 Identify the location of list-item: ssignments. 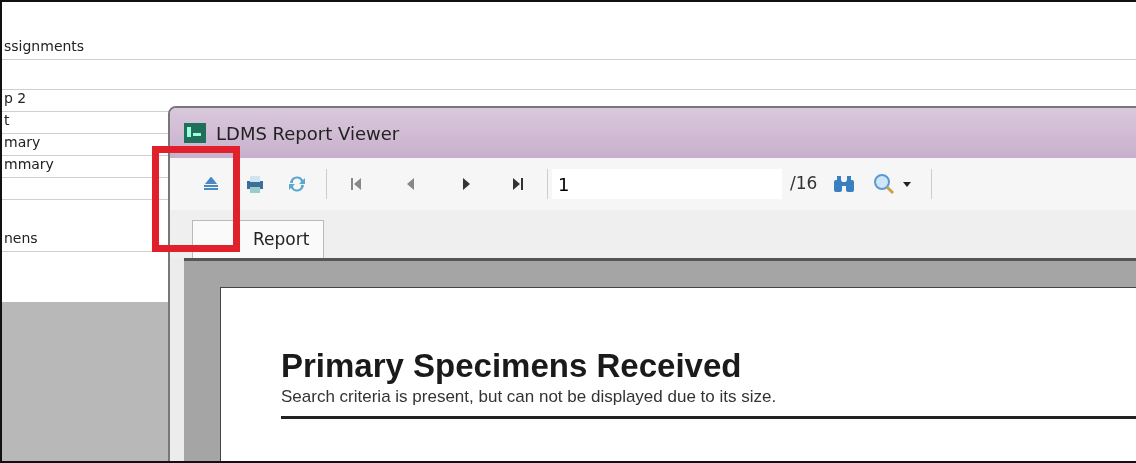
(44, 46).